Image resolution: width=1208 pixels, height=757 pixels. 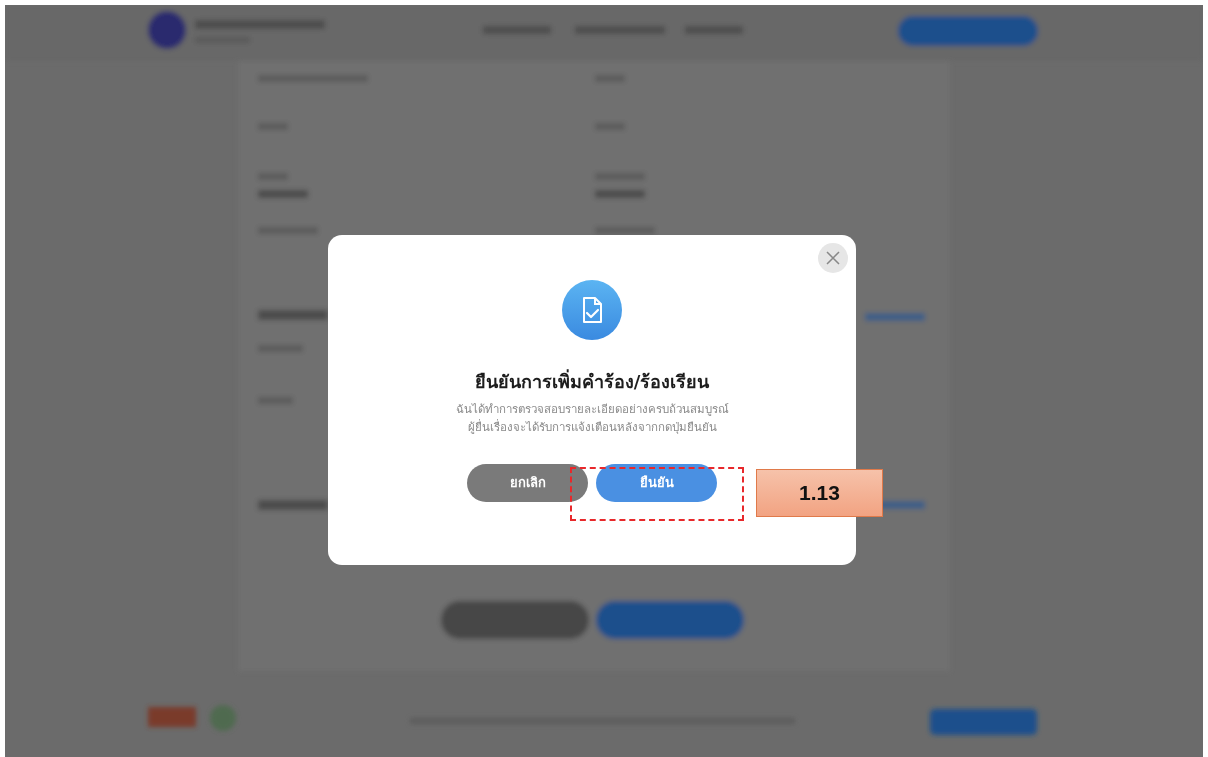 I want to click on close-button, so click(x=833, y=258).